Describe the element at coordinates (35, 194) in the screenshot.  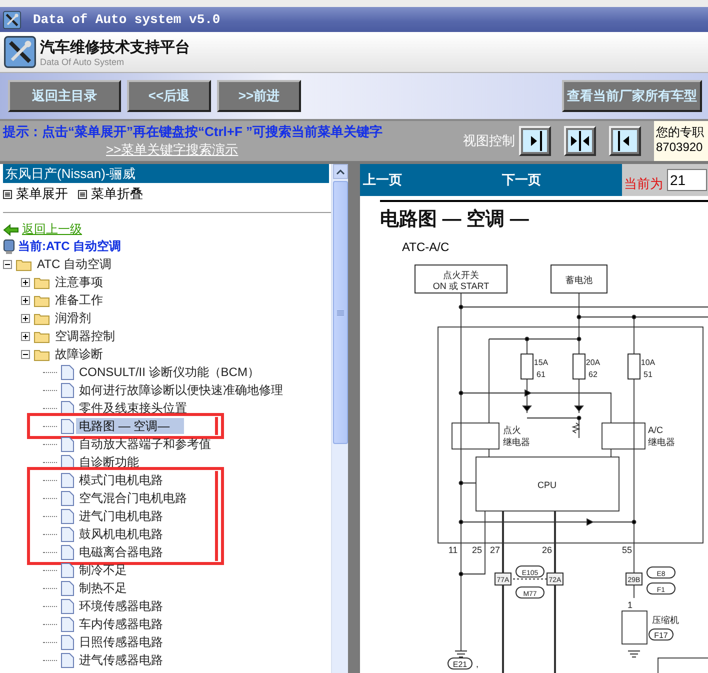
I see `expand-menu-link: 菜单展开` at that location.